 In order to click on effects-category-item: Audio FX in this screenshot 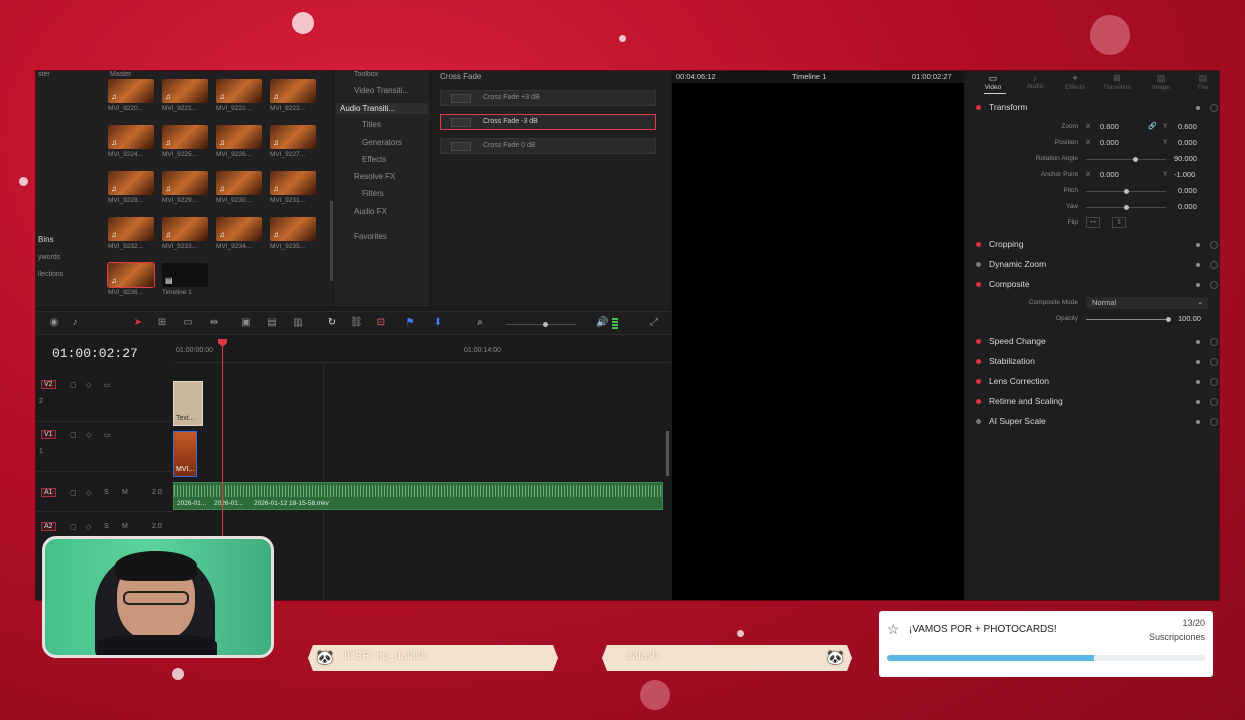, I will do `click(370, 211)`.